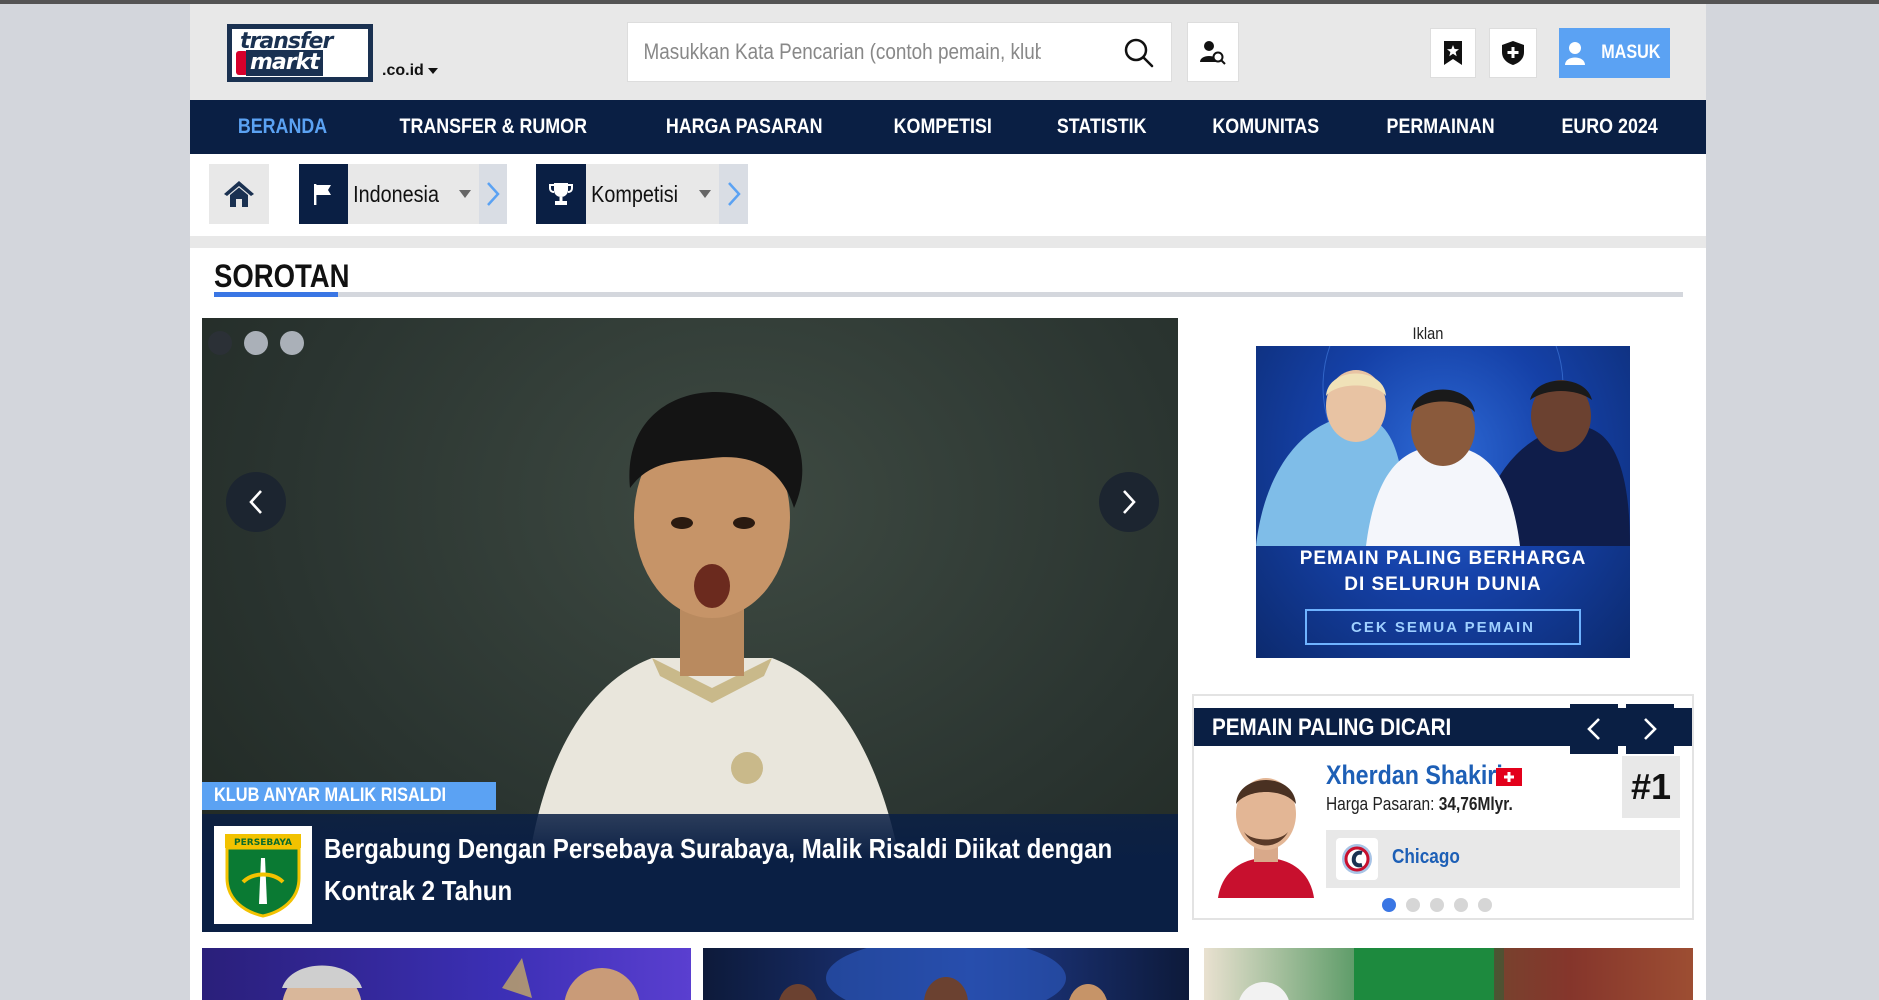 This screenshot has height=1000, width=1879. I want to click on section-divider-accent, so click(276, 294).